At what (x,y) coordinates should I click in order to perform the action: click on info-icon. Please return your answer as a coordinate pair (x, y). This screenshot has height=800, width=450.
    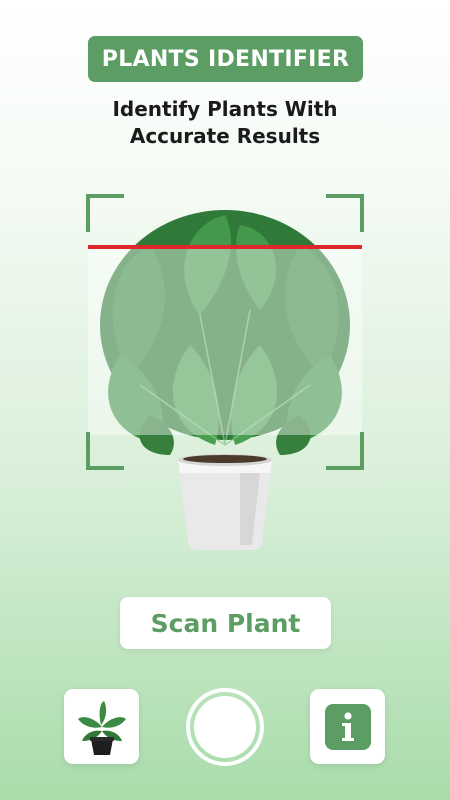
    Looking at the image, I should click on (347, 726).